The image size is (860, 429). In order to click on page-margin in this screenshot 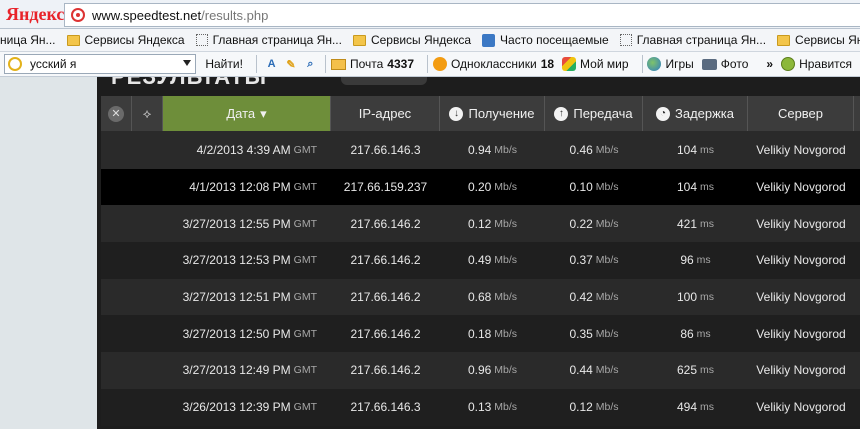, I will do `click(48, 253)`.